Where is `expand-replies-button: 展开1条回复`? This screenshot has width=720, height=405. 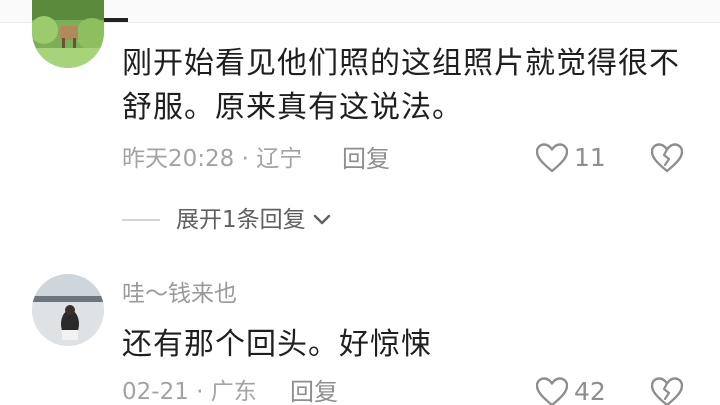
expand-replies-button: 展开1条回复 is located at coordinates (227, 220).